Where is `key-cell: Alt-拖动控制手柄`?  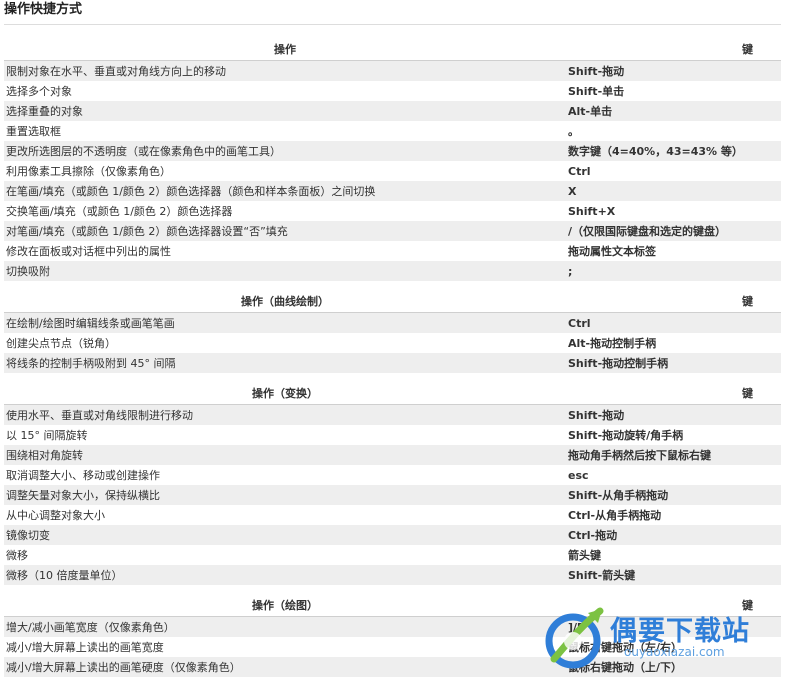 key-cell: Alt-拖动控制手柄 is located at coordinates (612, 343).